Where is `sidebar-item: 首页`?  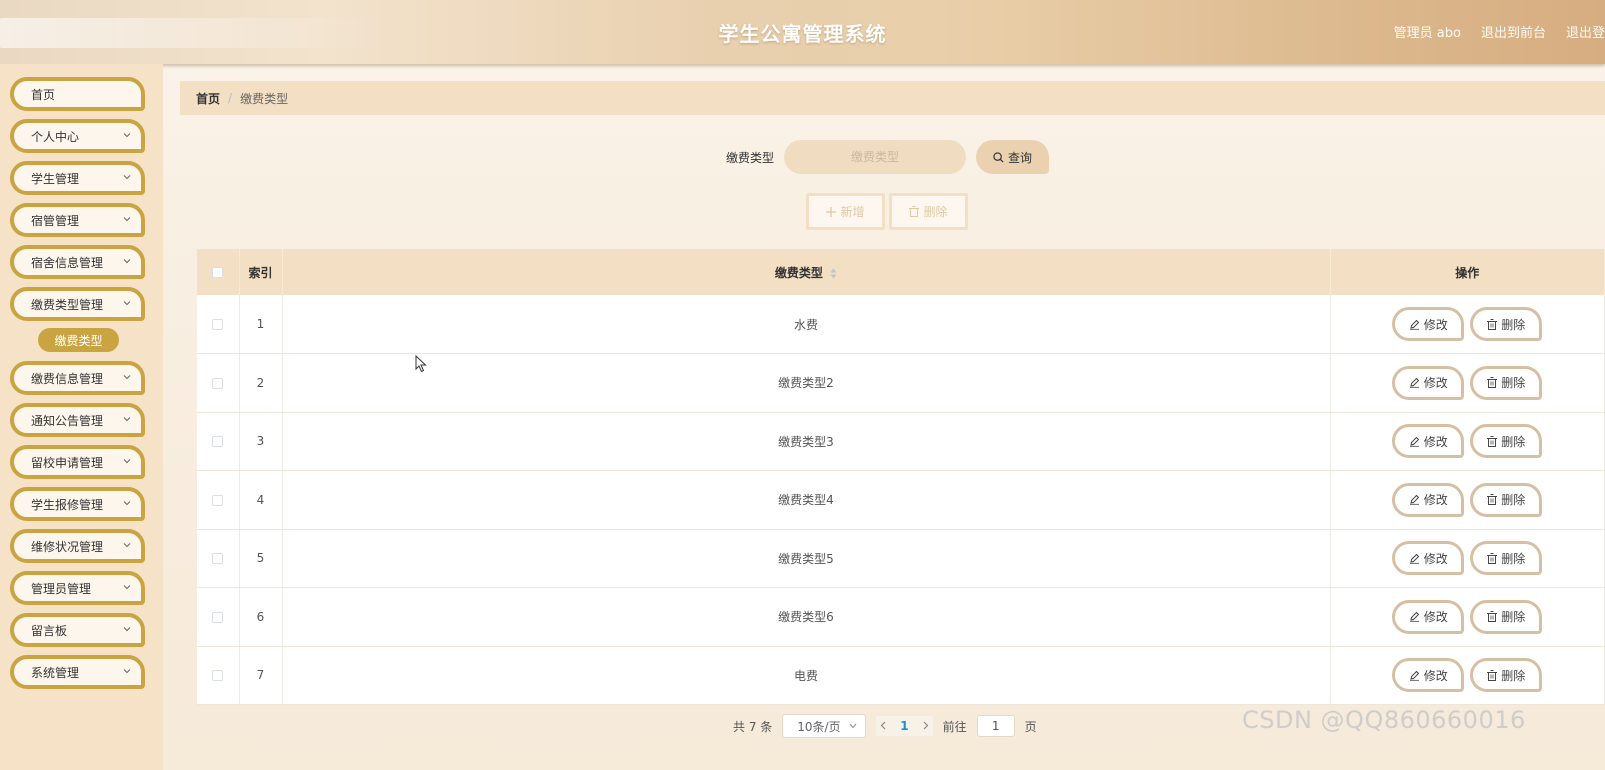 sidebar-item: 首页 is located at coordinates (77, 94).